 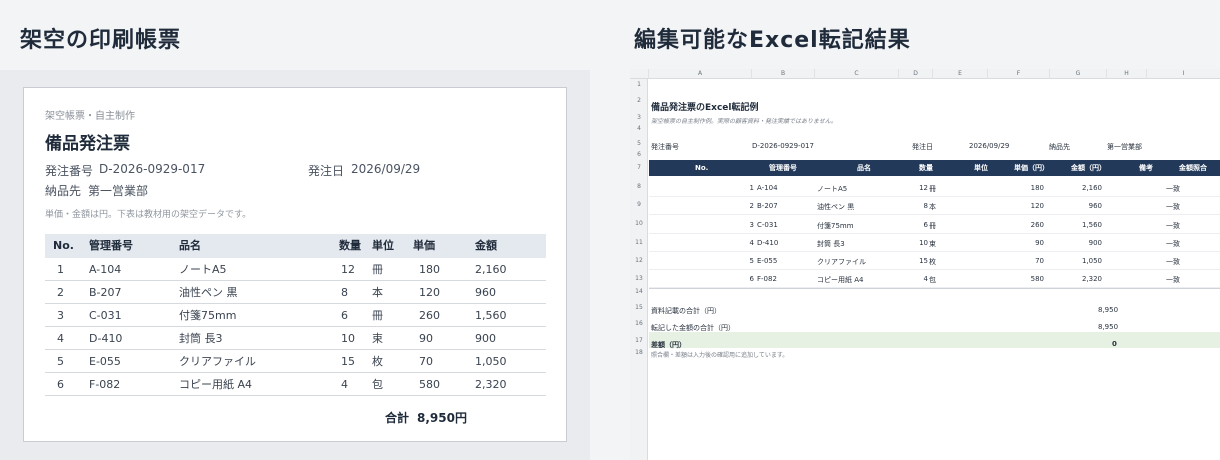 What do you see at coordinates (1108, 310) in the screenshot?
I see `sheet-sum-doc-value: 8,950` at bounding box center [1108, 310].